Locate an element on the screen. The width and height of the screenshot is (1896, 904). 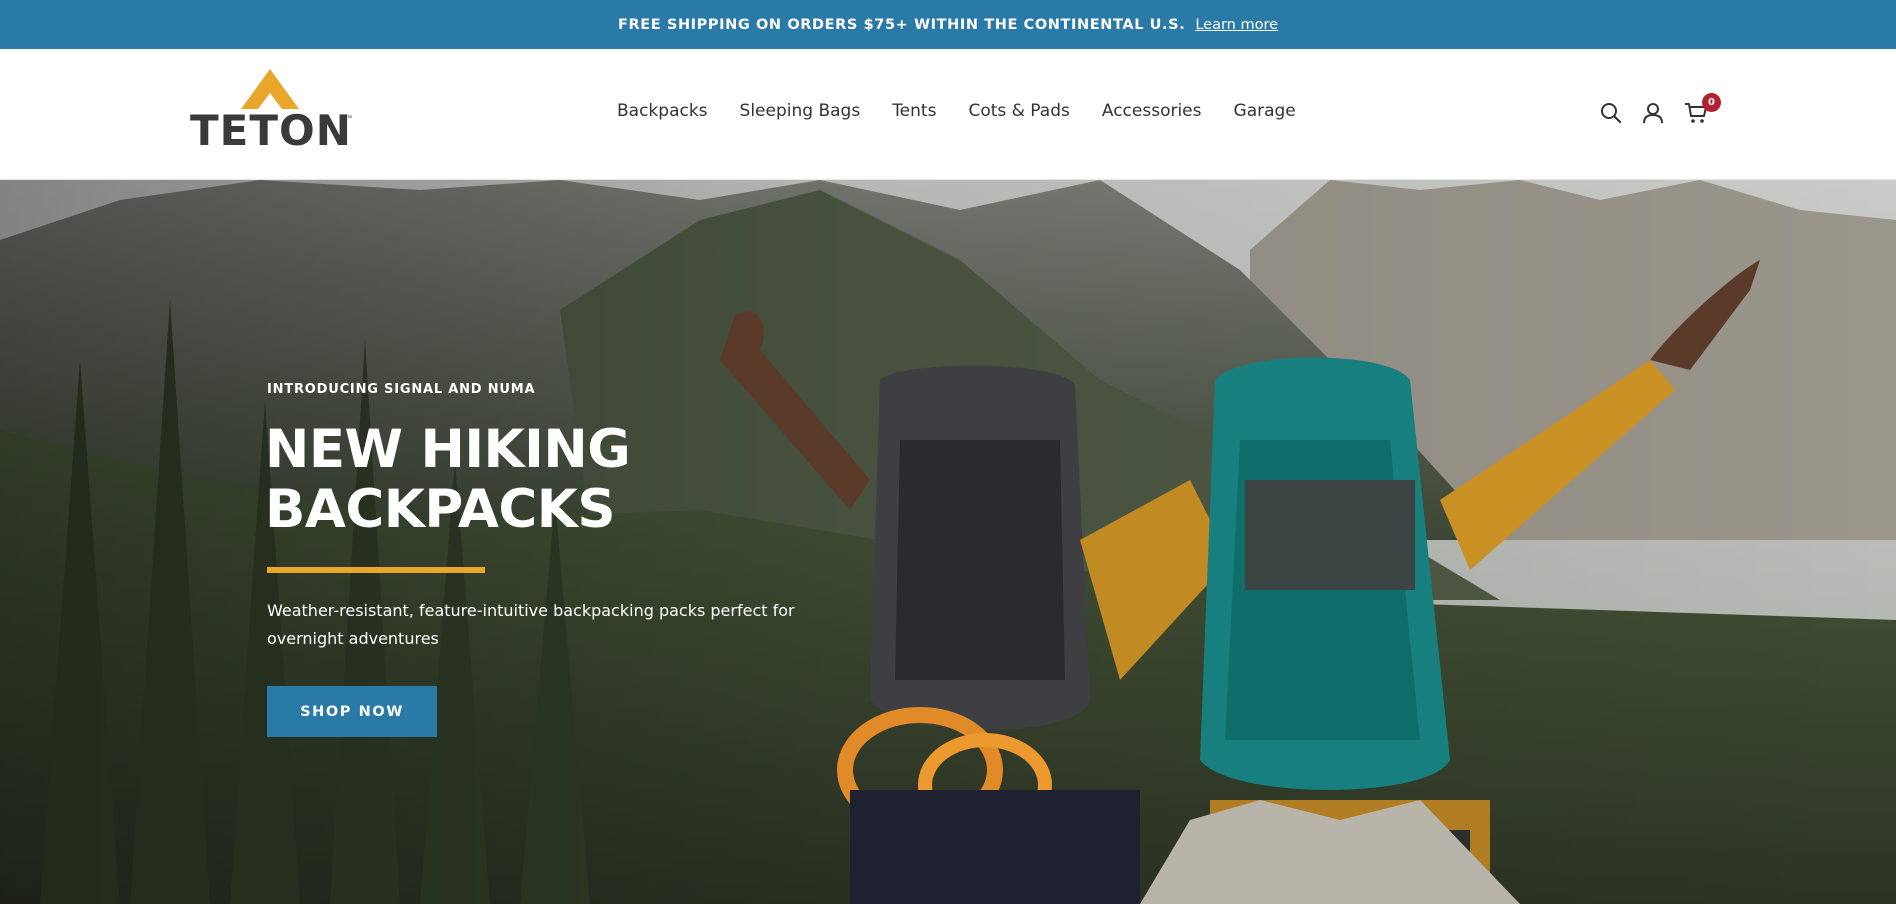
hero-accent-rule is located at coordinates (376, 570).